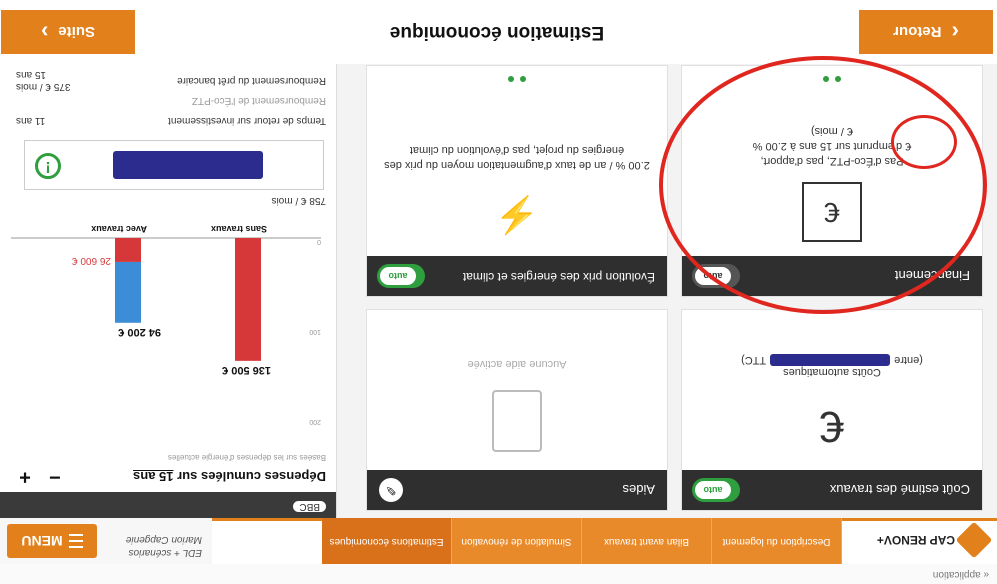 This screenshot has width=997, height=584. I want to click on pager-dots, so click(517, 79).